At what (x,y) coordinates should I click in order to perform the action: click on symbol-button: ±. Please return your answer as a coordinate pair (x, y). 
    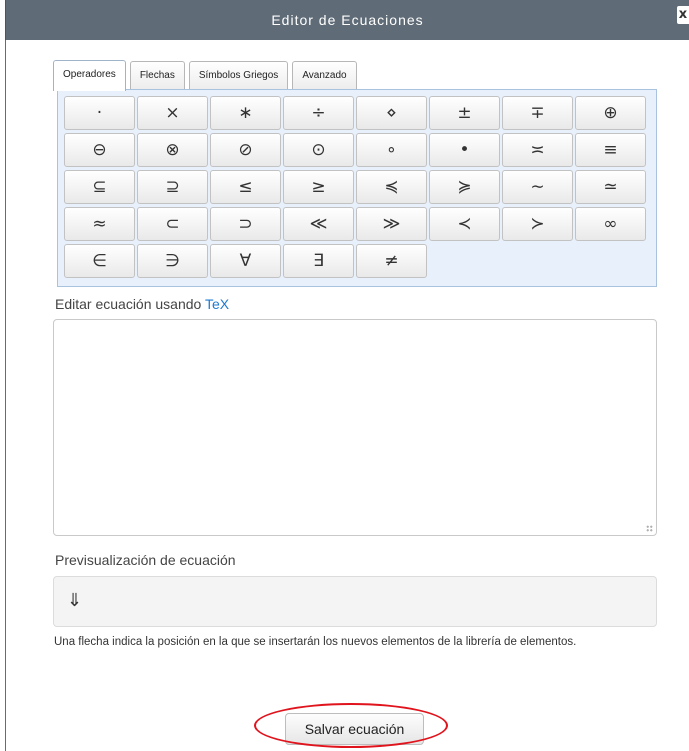
    Looking at the image, I should click on (464, 113).